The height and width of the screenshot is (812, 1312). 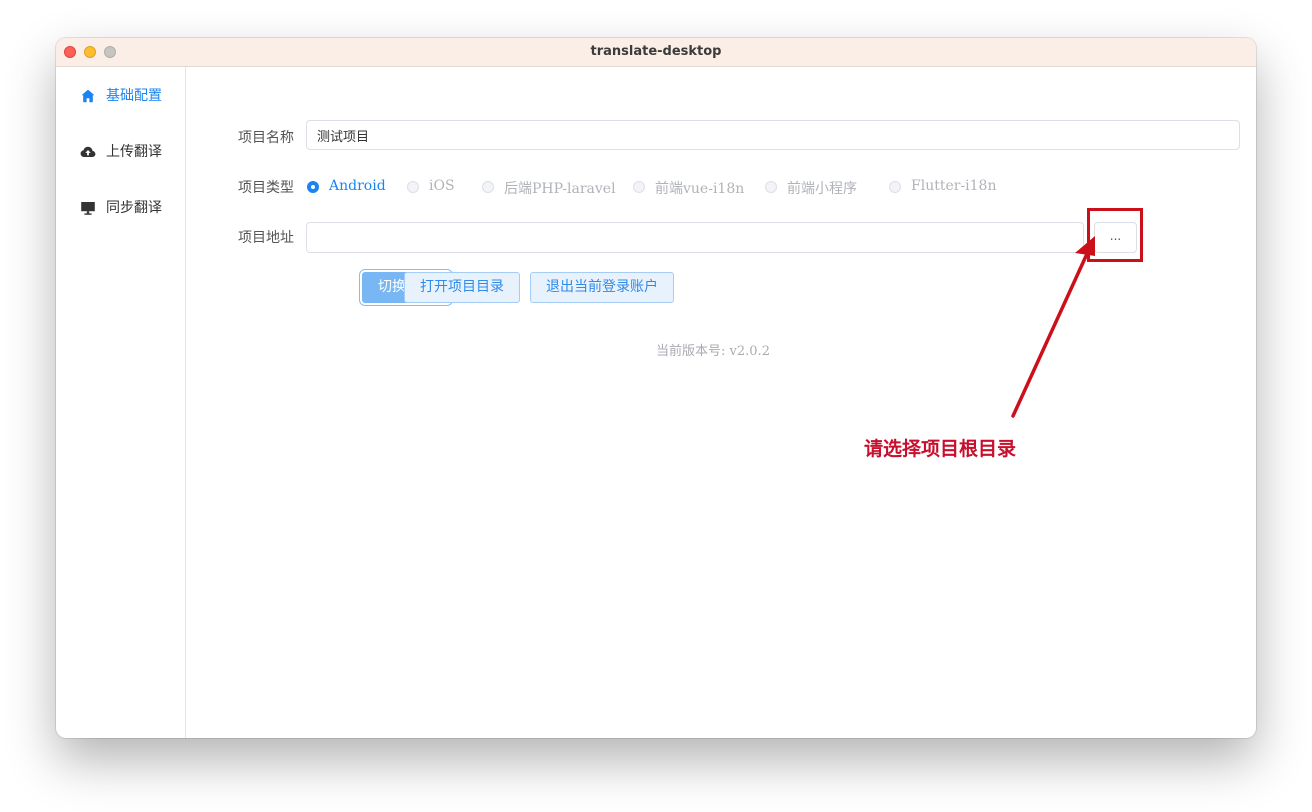 What do you see at coordinates (954, 186) in the screenshot?
I see `radio-label: Flutter-i18n` at bounding box center [954, 186].